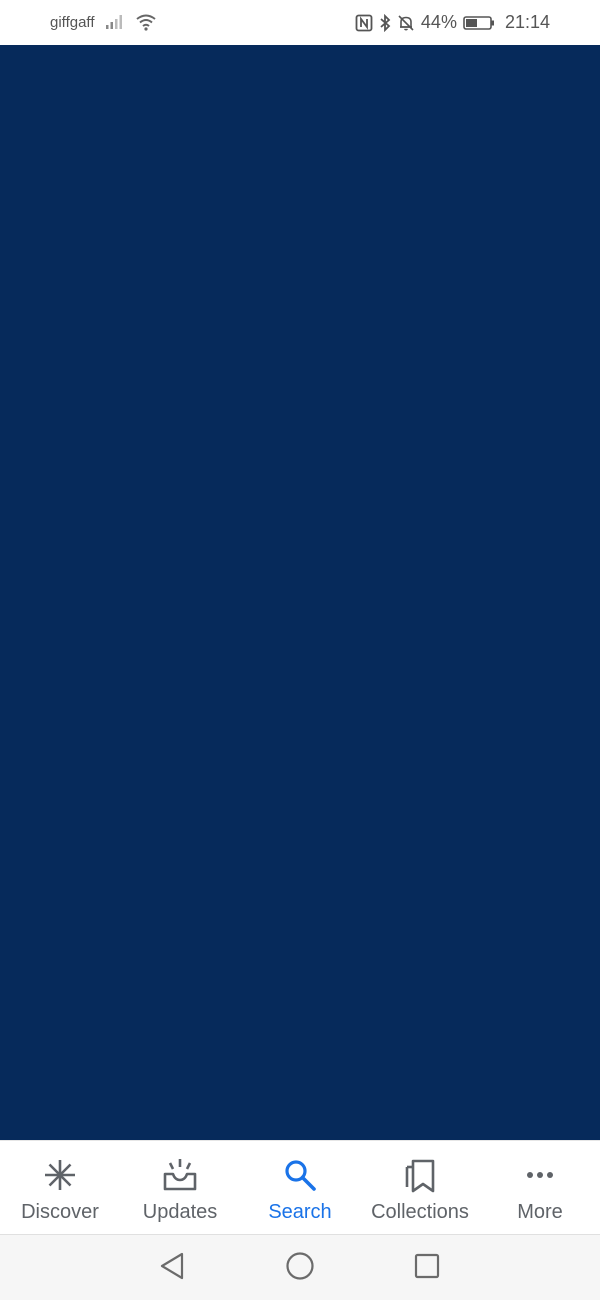  Describe the element at coordinates (540, 1175) in the screenshot. I see `more-icon` at that location.